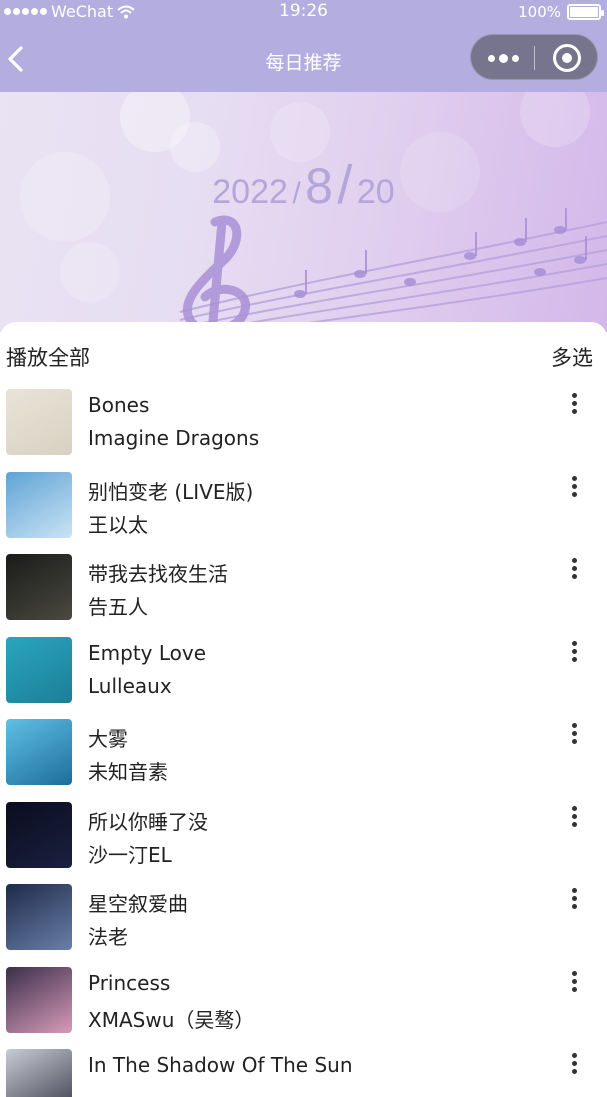  I want to click on song-title: In The Shadow Of The Sun, so click(220, 1065).